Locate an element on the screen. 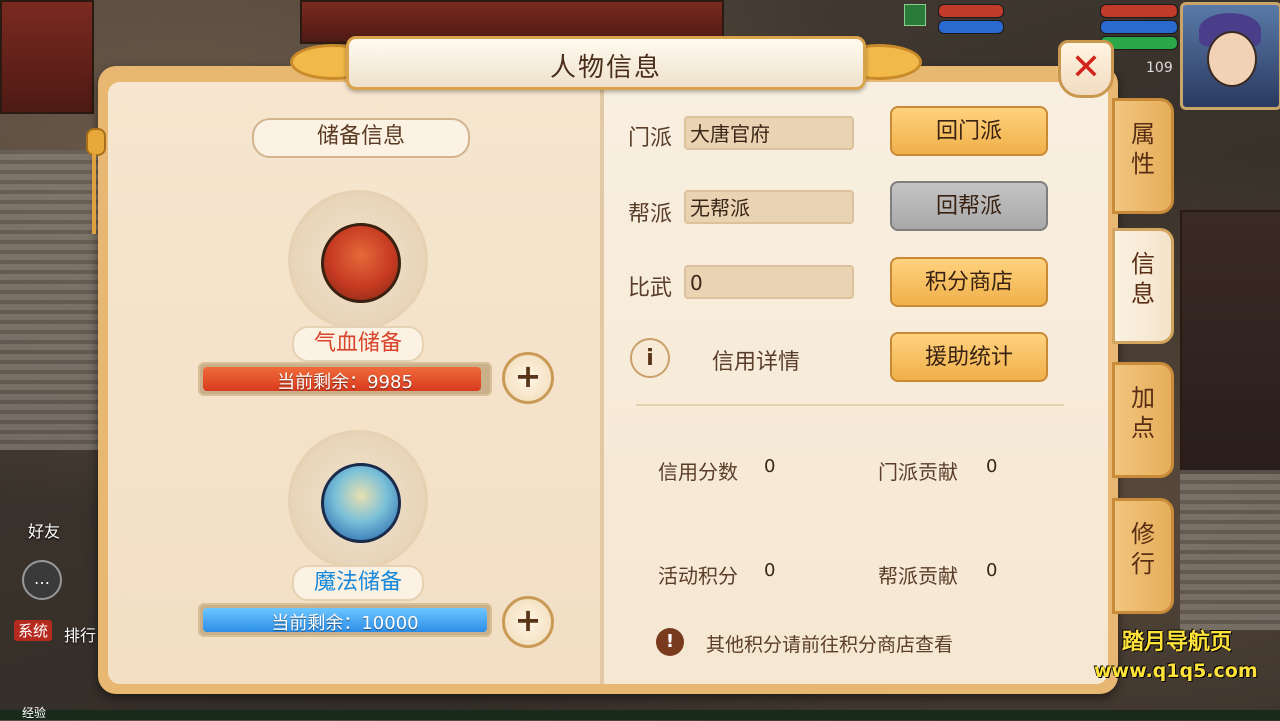 This screenshot has height=721, width=1280. system-tag: 系统 is located at coordinates (33, 630).